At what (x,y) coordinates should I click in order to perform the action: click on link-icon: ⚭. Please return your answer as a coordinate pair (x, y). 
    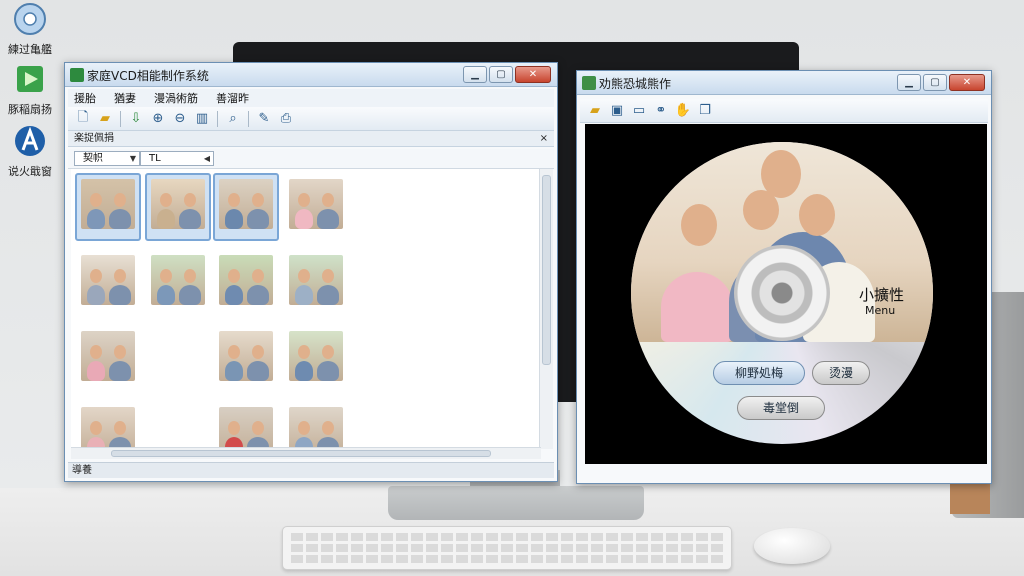
    Looking at the image, I should click on (661, 111).